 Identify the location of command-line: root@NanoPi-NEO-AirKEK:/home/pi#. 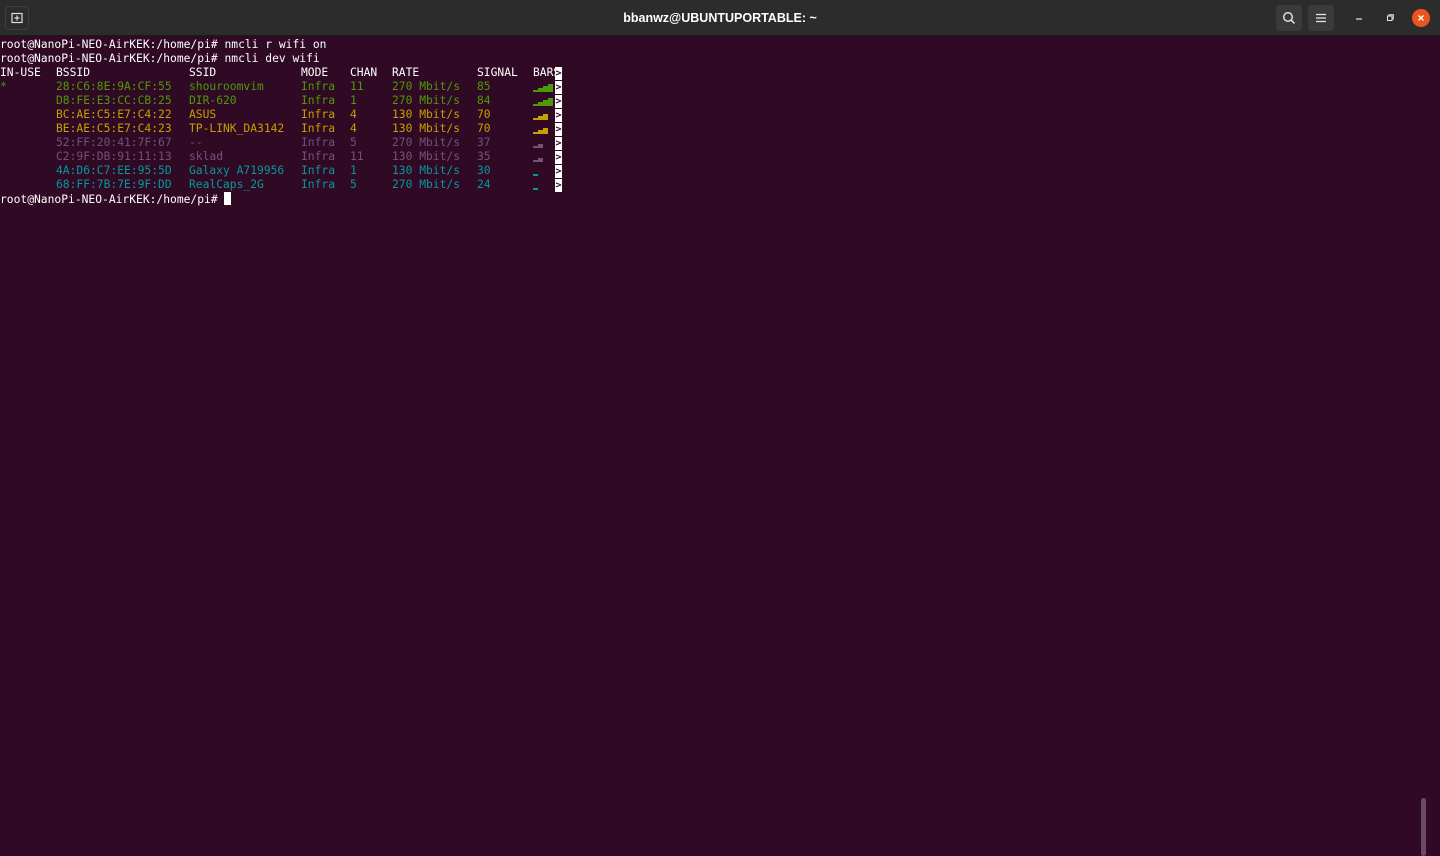
(714, 199).